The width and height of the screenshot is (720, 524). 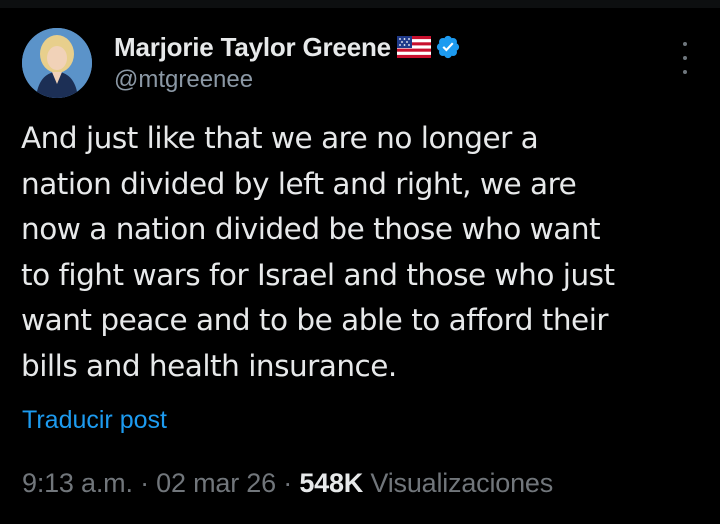 What do you see at coordinates (216, 483) in the screenshot?
I see `tweet-date: 02 mar 26` at bounding box center [216, 483].